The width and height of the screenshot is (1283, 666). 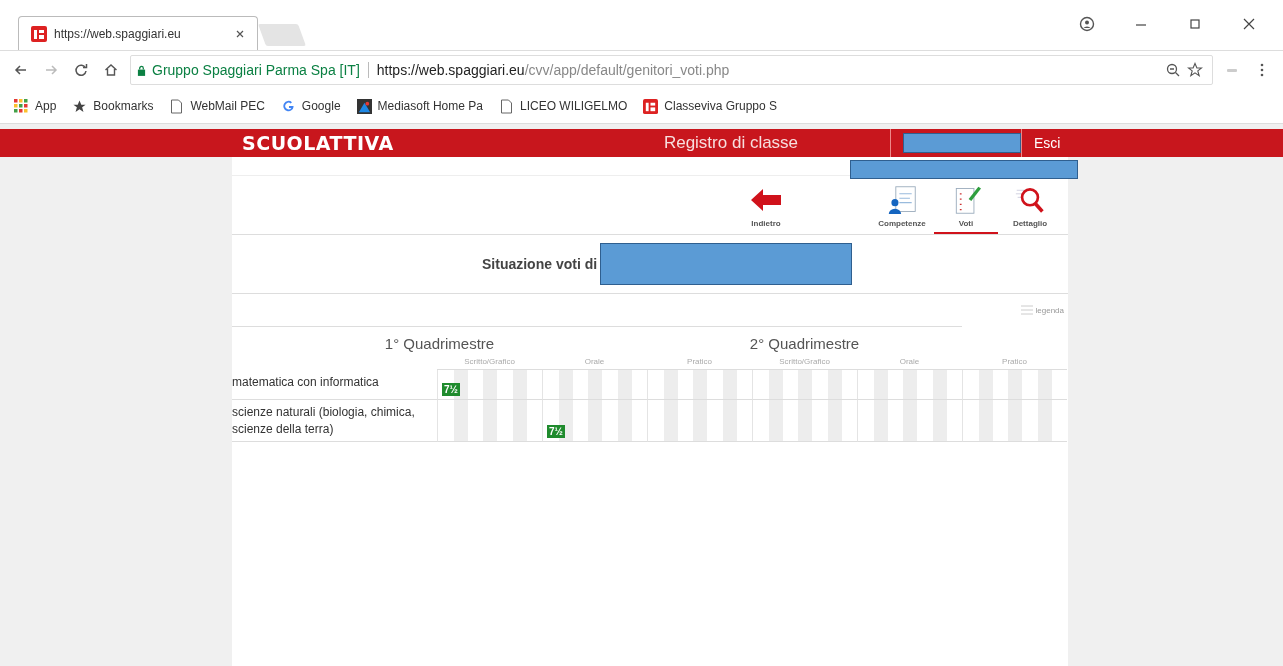 What do you see at coordinates (731, 143) in the screenshot?
I see `header-title: Registro di classe` at bounding box center [731, 143].